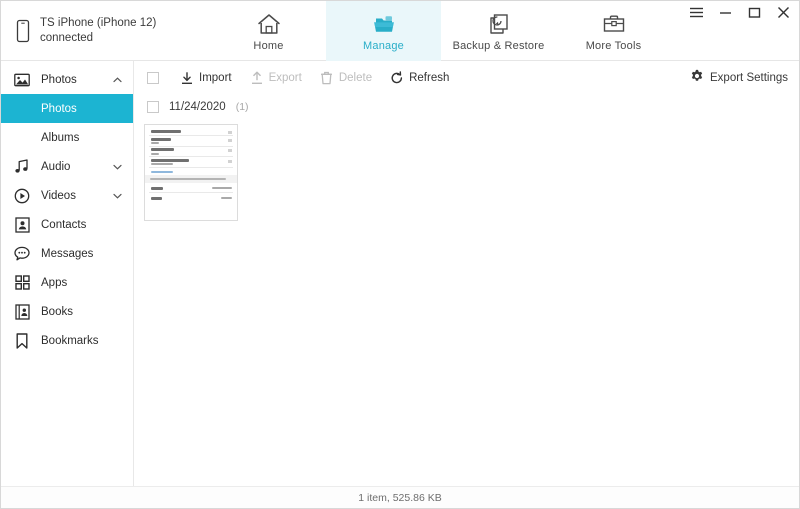 This screenshot has width=800, height=509. I want to click on phone-icon, so click(23, 31).